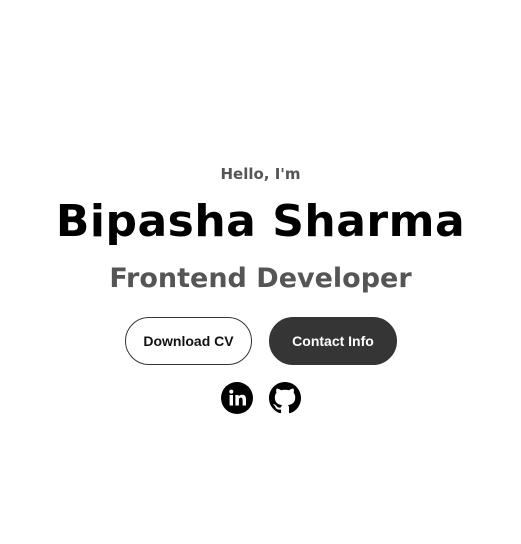  What do you see at coordinates (333, 341) in the screenshot?
I see `contact-info-button: Contact Info` at bounding box center [333, 341].